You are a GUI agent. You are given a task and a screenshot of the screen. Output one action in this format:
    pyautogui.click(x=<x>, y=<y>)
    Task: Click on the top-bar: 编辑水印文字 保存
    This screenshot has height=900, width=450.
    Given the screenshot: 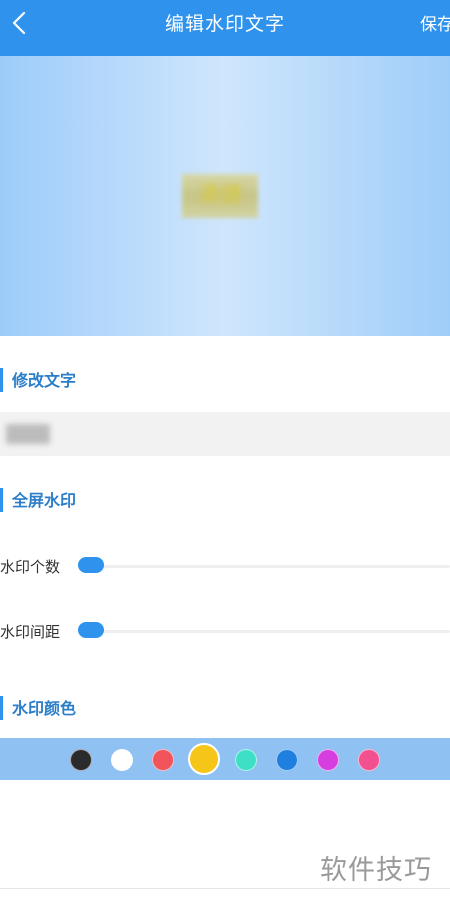 What is the action you would take?
    pyautogui.click(x=225, y=28)
    